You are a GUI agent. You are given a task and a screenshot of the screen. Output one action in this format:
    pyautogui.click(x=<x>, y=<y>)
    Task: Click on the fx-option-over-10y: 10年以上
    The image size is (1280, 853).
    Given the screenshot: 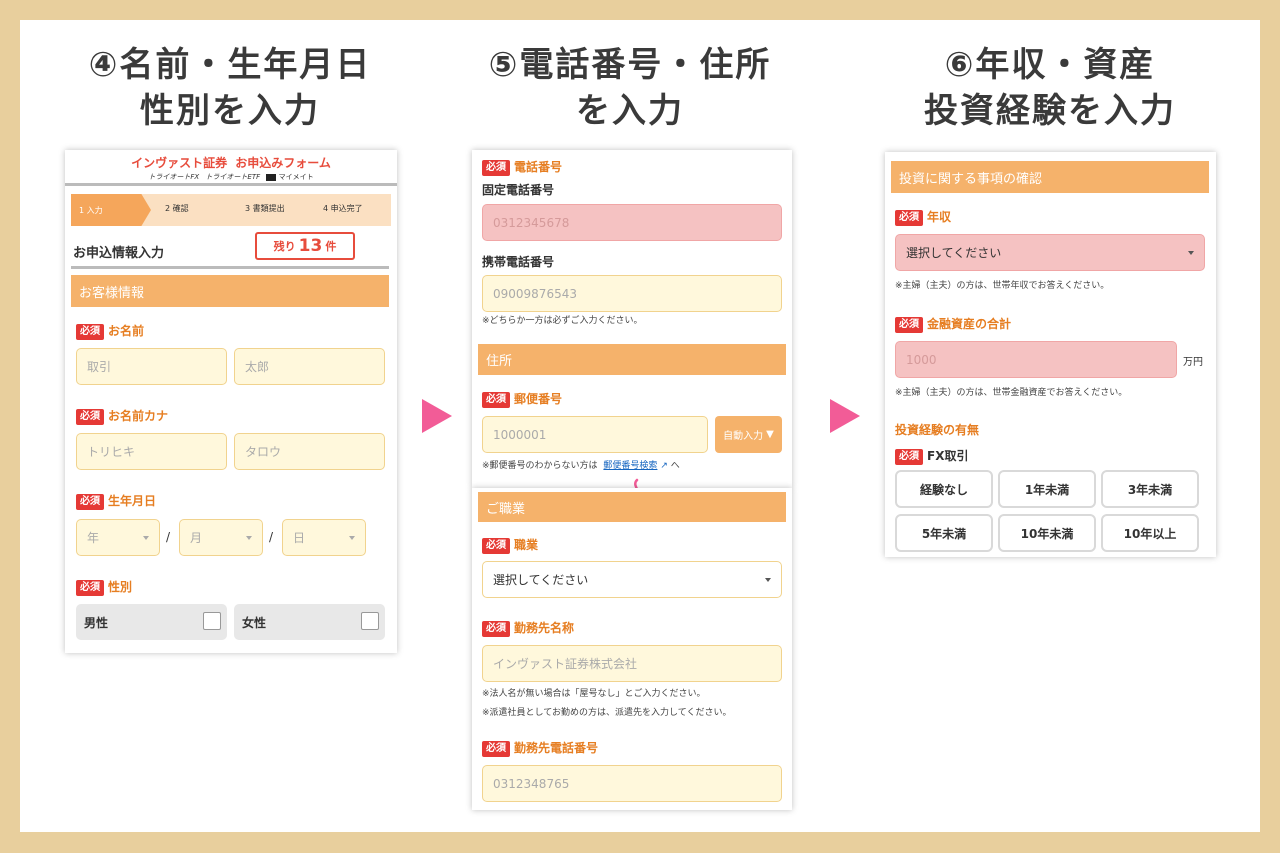 What is the action you would take?
    pyautogui.click(x=1150, y=533)
    